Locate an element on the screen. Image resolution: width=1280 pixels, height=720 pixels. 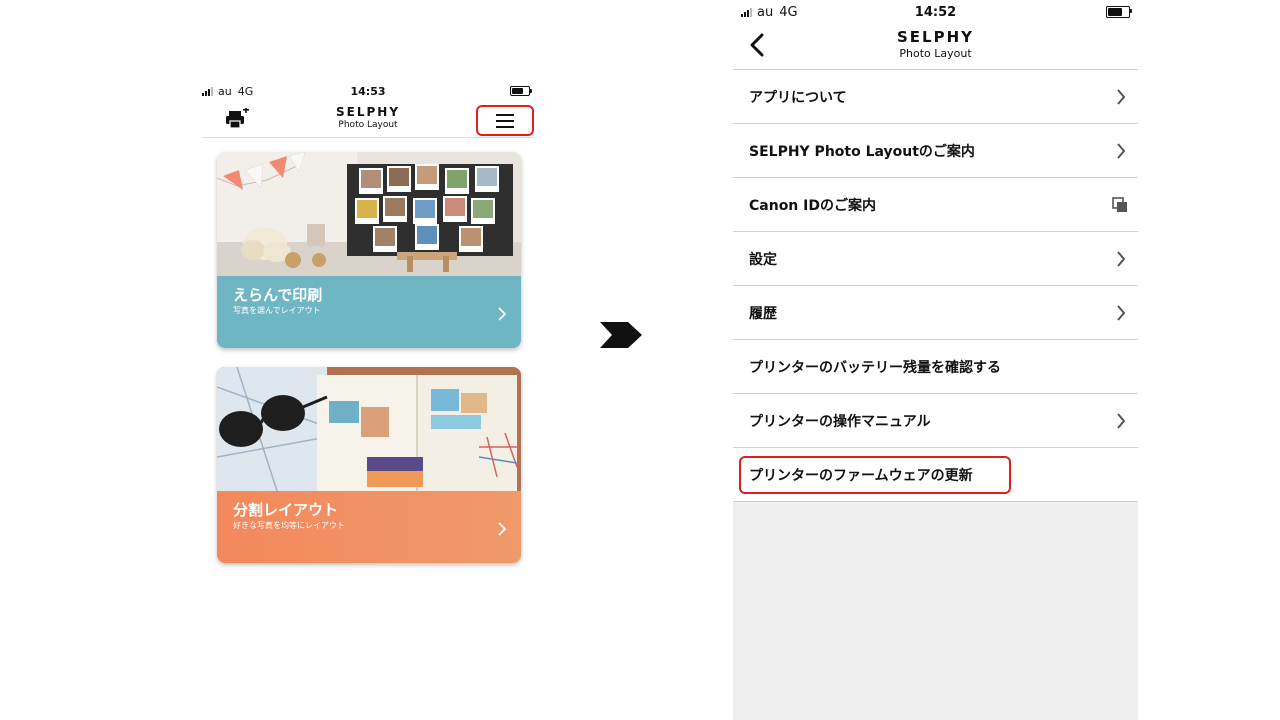
menu-item-canon-id: Canon IDのご案内 is located at coordinates (935, 205).